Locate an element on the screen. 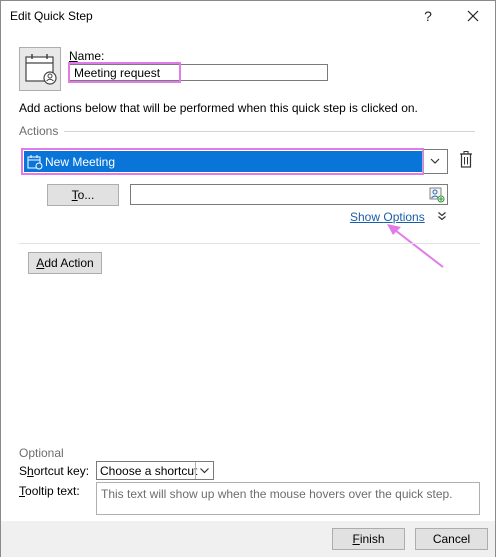 Image resolution: width=496 pixels, height=557 pixels. action-selected-item: New Meeting is located at coordinates (222, 161).